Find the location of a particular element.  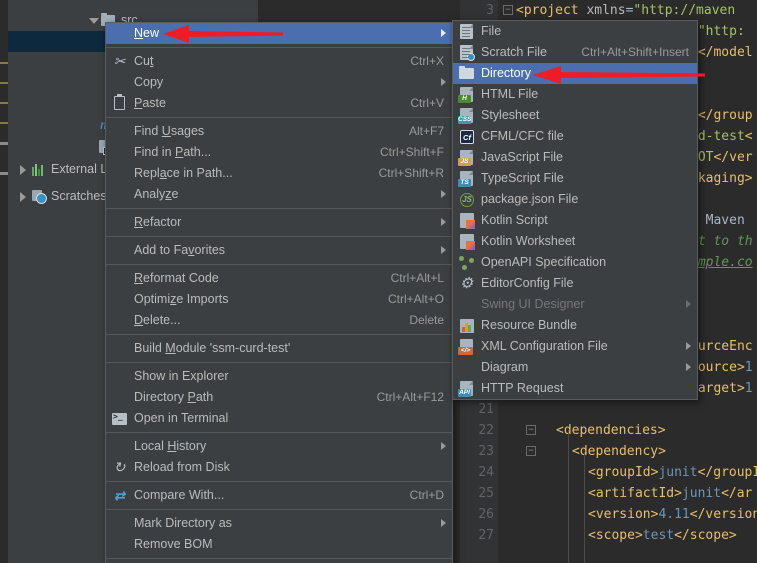

line-number: 22 is located at coordinates (486, 430).